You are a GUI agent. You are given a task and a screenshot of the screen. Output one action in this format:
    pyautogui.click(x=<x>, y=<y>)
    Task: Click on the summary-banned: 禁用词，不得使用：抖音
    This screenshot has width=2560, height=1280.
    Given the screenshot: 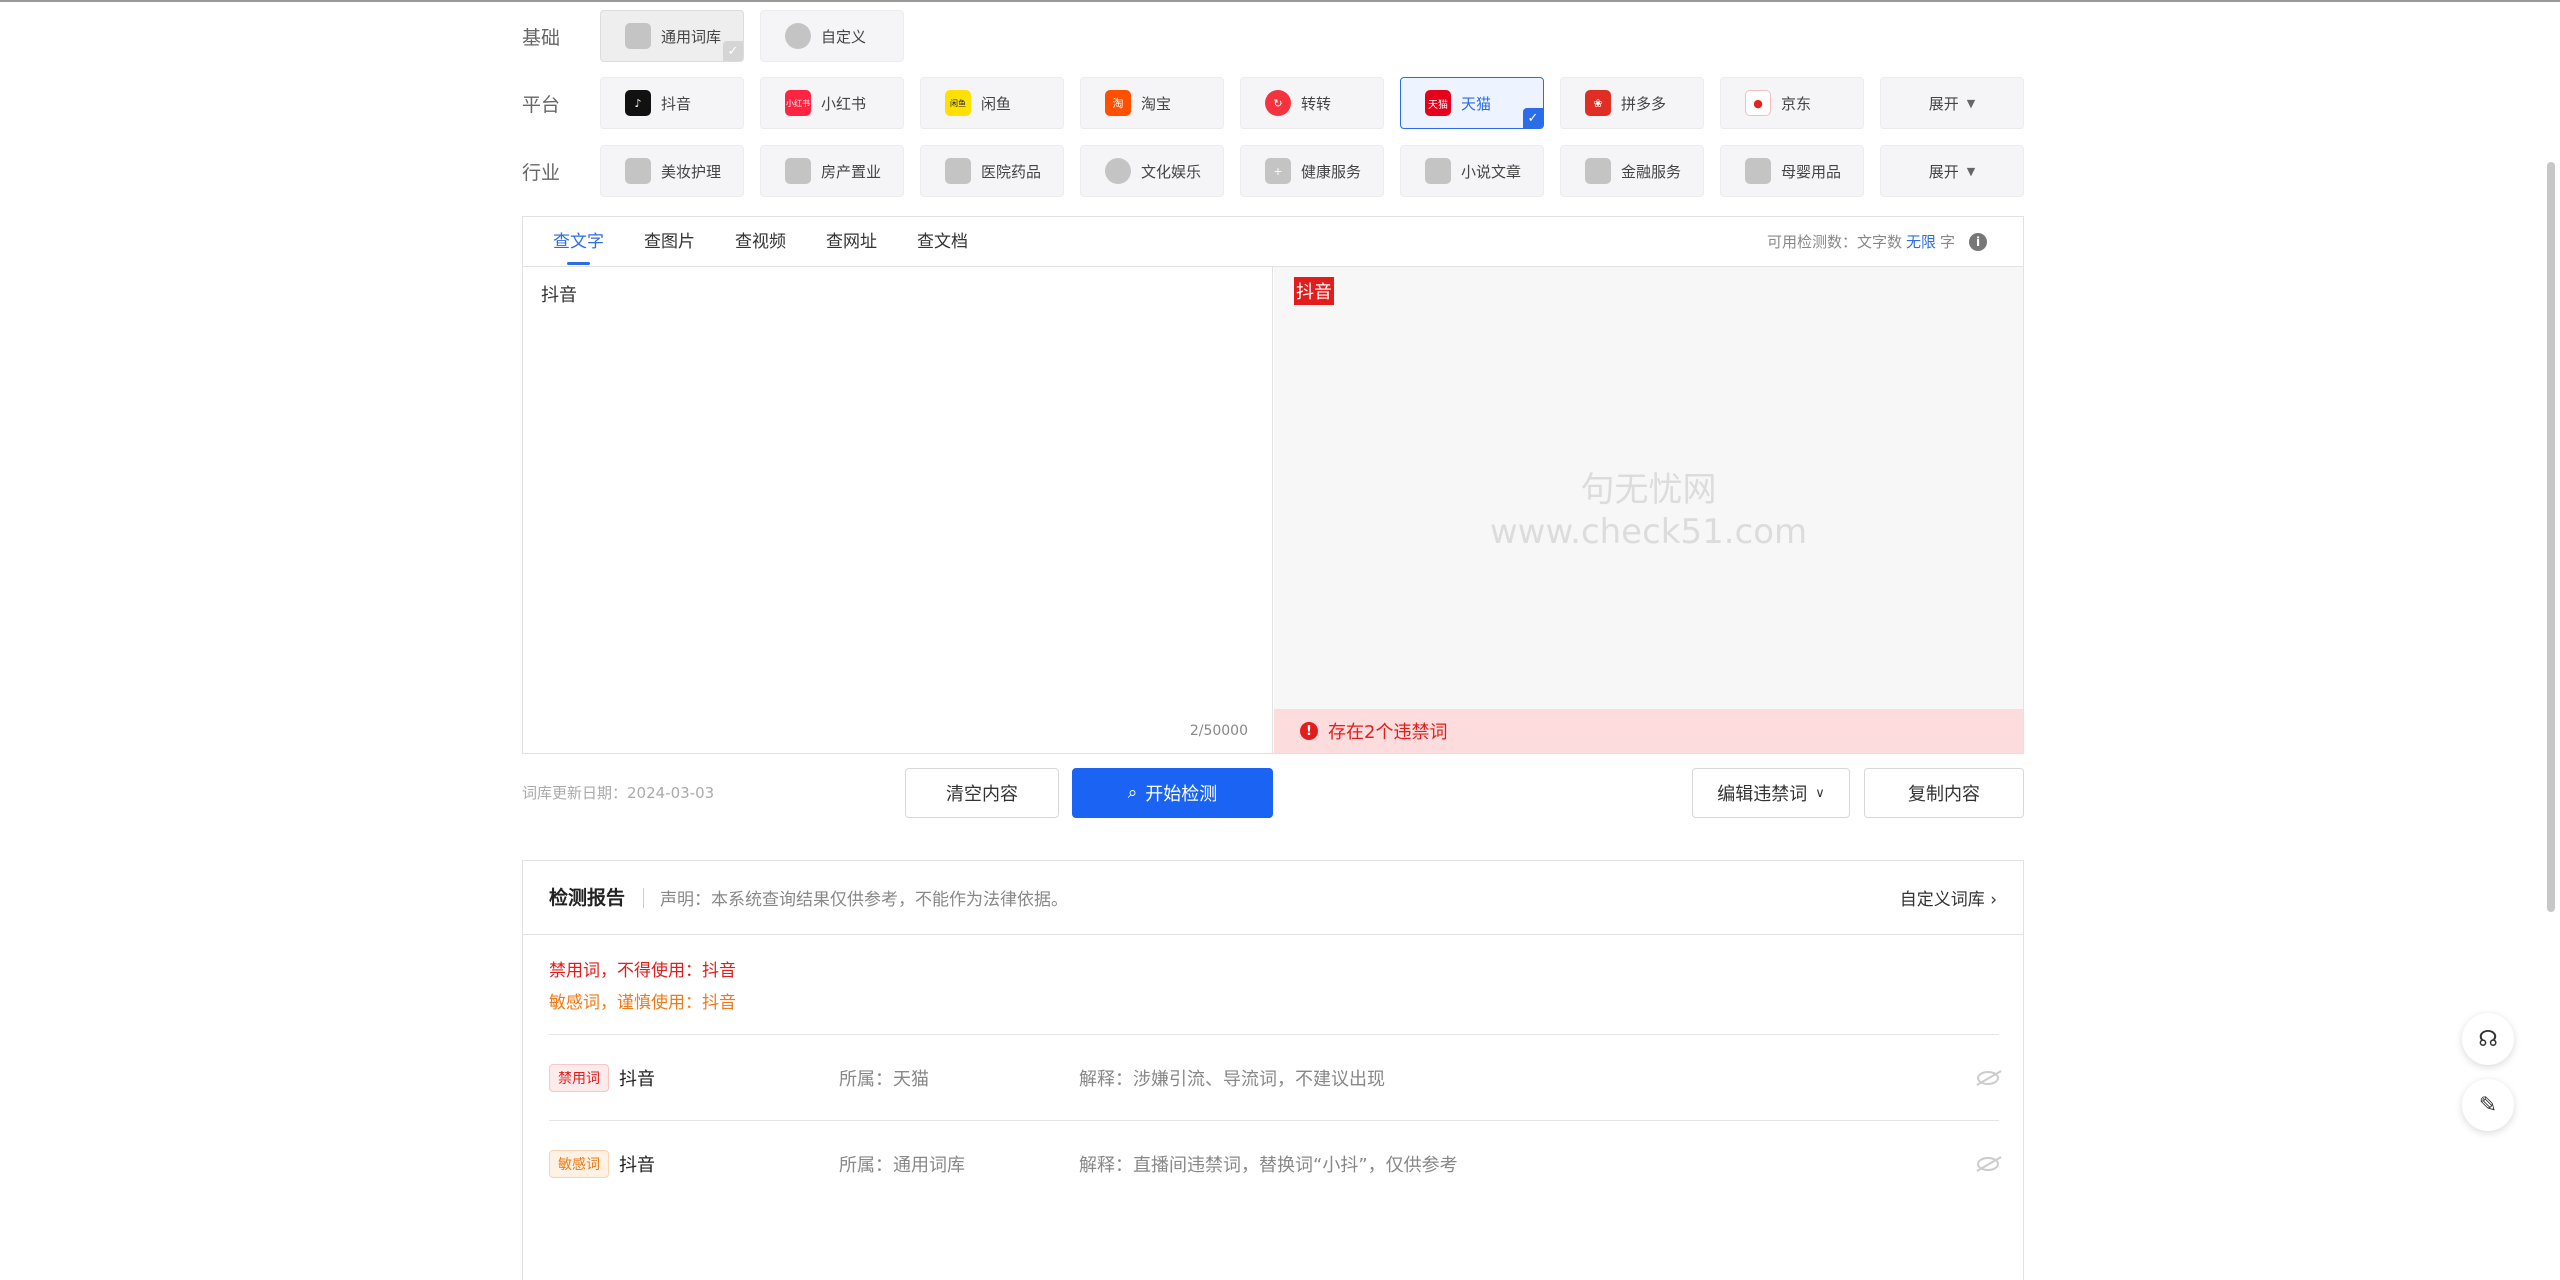 What is the action you would take?
    pyautogui.click(x=642, y=971)
    